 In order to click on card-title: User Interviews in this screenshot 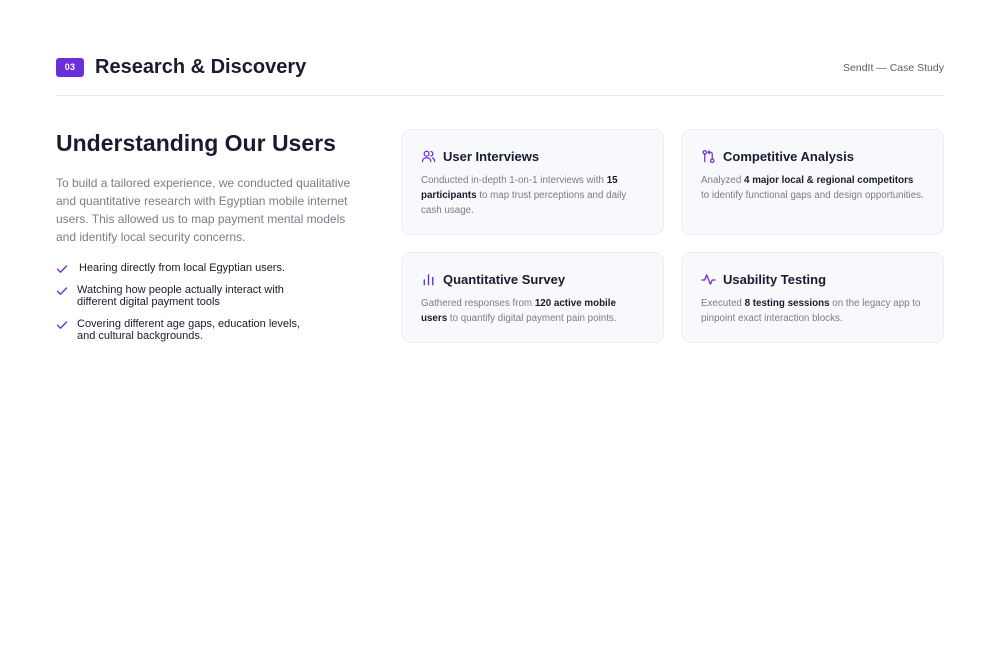, I will do `click(491, 156)`.